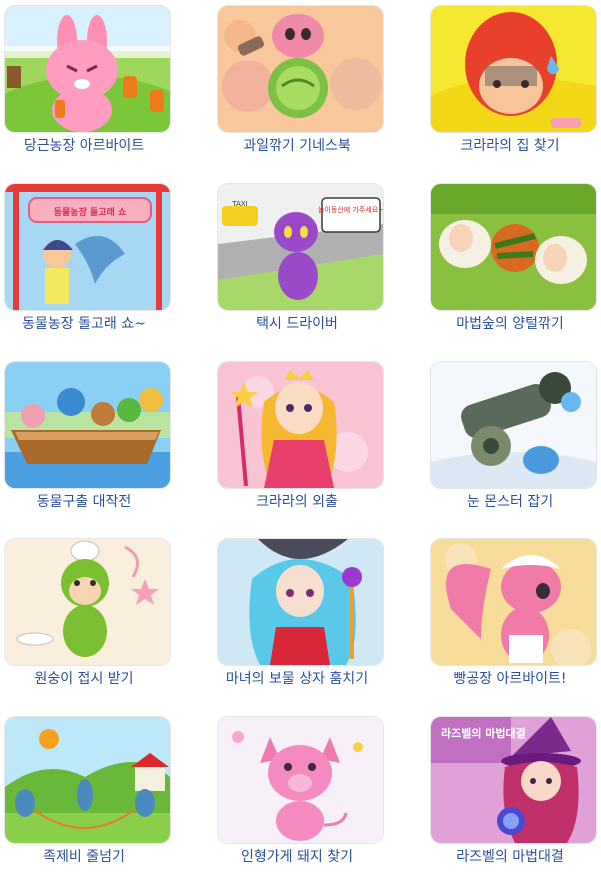  I want to click on game-title: 크라라의 외출, so click(297, 502).